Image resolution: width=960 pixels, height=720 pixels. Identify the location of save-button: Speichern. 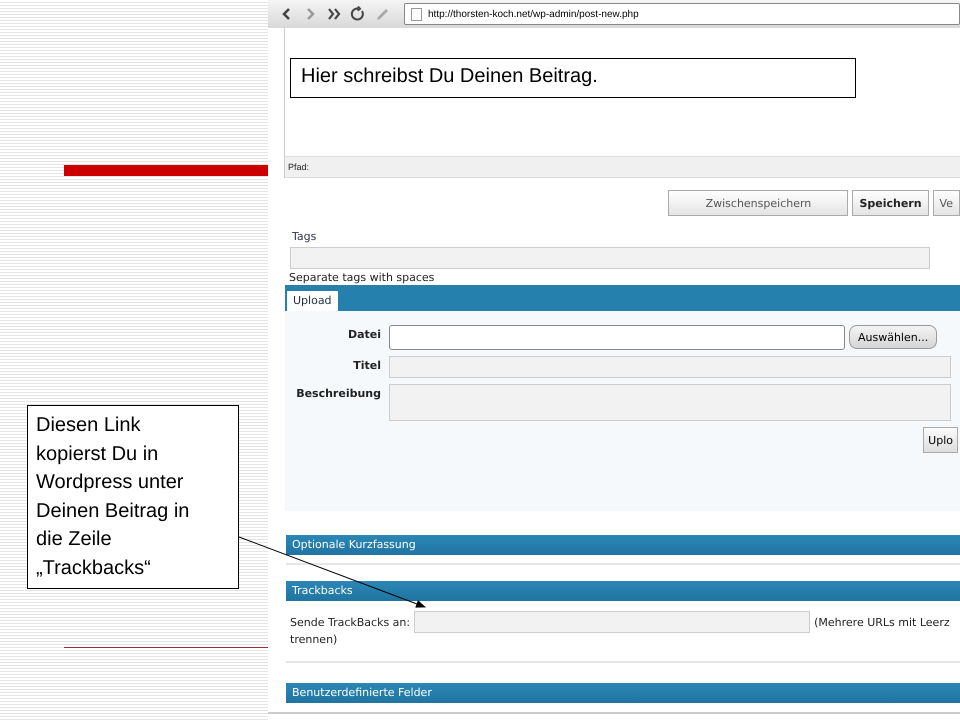
(890, 203).